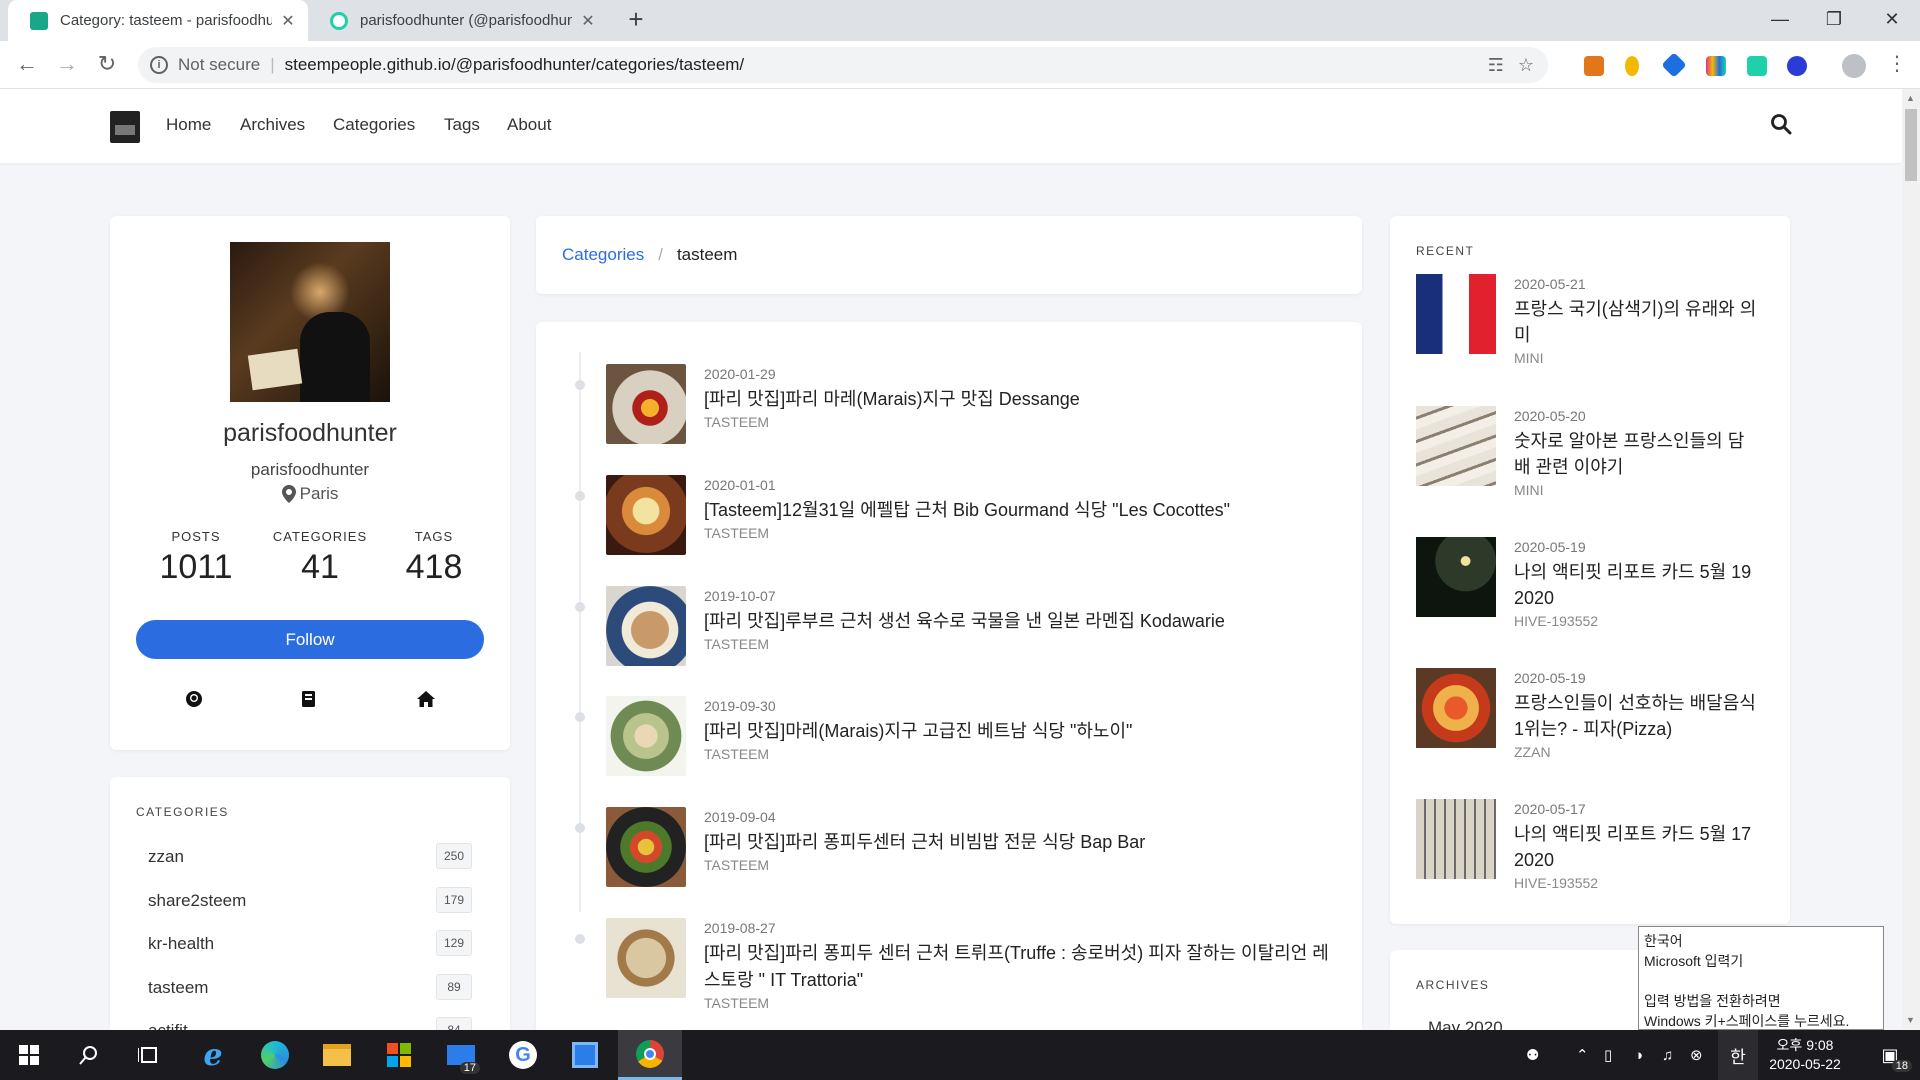 This screenshot has width=1920, height=1080. What do you see at coordinates (1594, 66) in the screenshot?
I see `metamask-extension-icon` at bounding box center [1594, 66].